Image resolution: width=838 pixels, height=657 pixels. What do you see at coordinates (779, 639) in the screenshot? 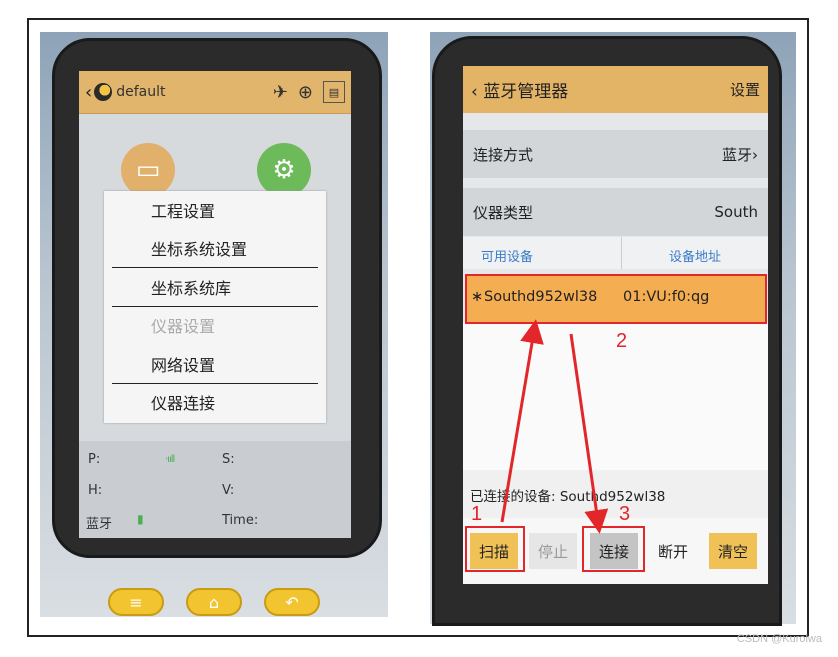
I see `watermark: CSDN @Kurolwa` at bounding box center [779, 639].